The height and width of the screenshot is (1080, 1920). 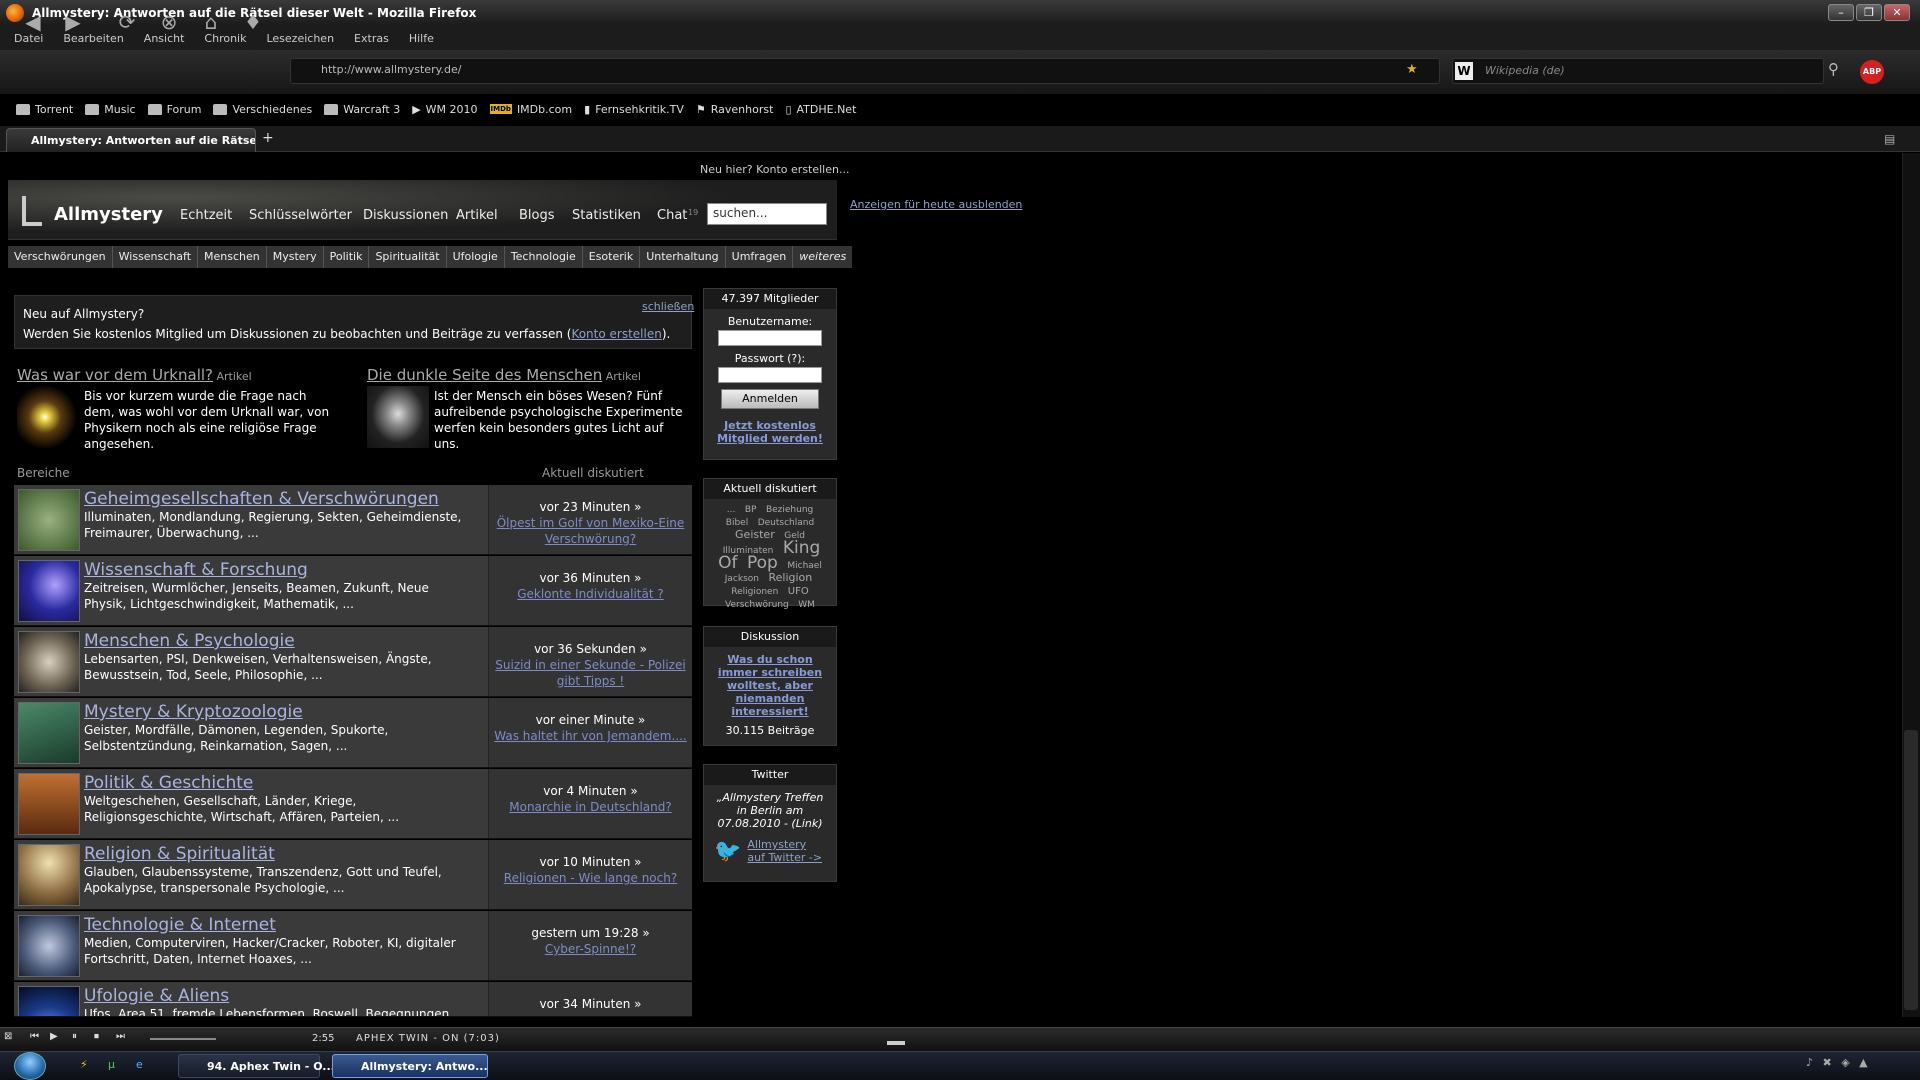 What do you see at coordinates (179, 854) in the screenshot?
I see `section-title: Religion & Spiritualität` at bounding box center [179, 854].